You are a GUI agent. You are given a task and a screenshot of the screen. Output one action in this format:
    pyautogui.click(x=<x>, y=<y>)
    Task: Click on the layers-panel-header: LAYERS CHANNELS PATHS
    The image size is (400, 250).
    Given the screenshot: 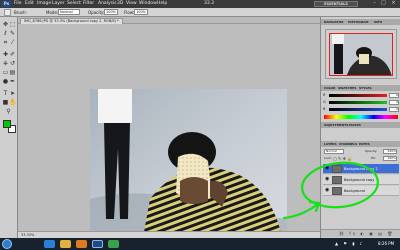 What is the action you would take?
    pyautogui.click(x=360, y=144)
    